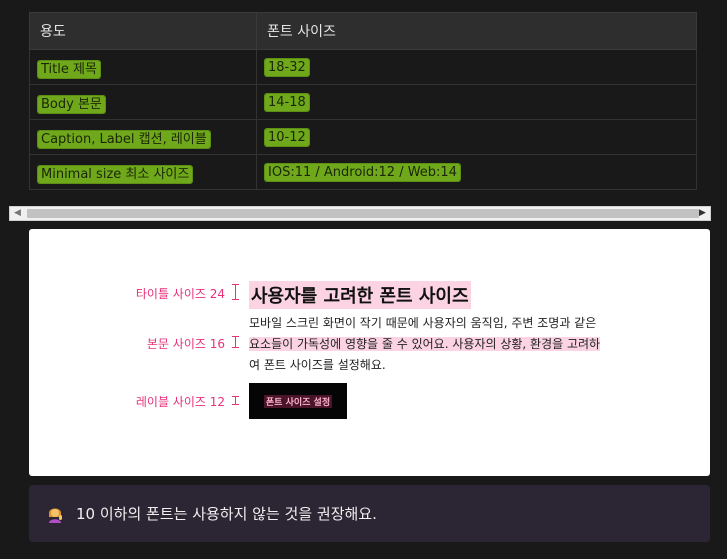 Image resolution: width=727 pixels, height=559 pixels. What do you see at coordinates (180, 294) in the screenshot?
I see `title-size-label: 타이틀 사이즈 24` at bounding box center [180, 294].